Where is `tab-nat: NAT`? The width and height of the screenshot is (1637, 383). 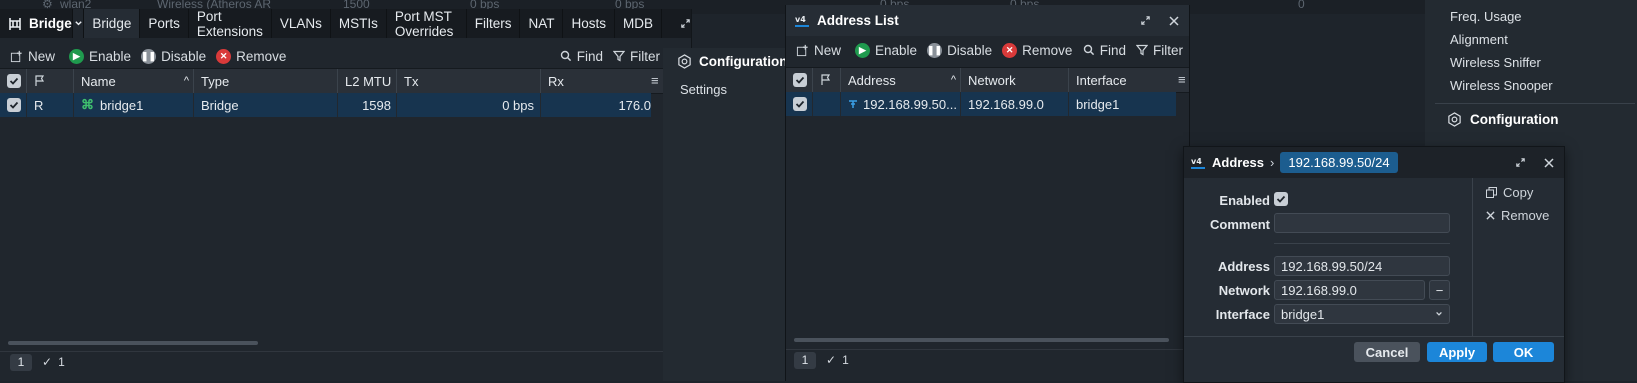 tab-nat: NAT is located at coordinates (542, 23).